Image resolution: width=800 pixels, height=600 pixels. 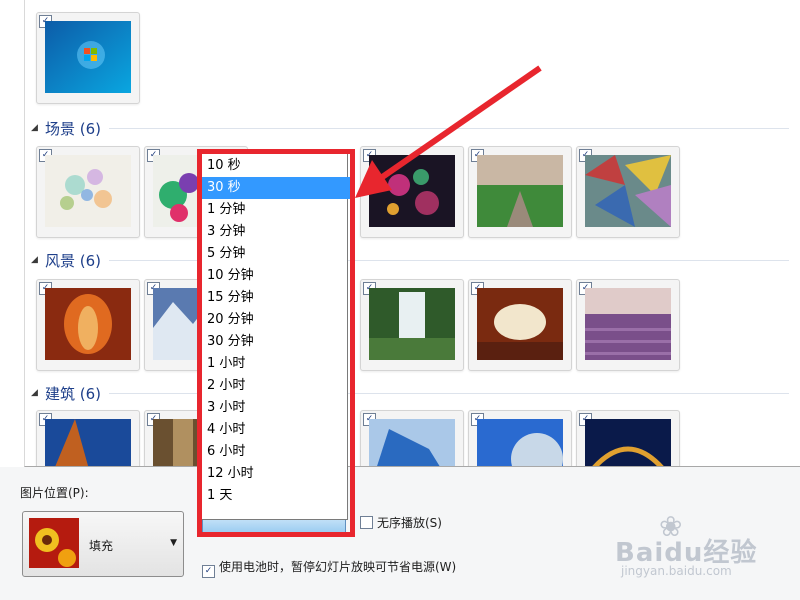 I want to click on interval-option: 1 分钟, so click(x=275, y=210).